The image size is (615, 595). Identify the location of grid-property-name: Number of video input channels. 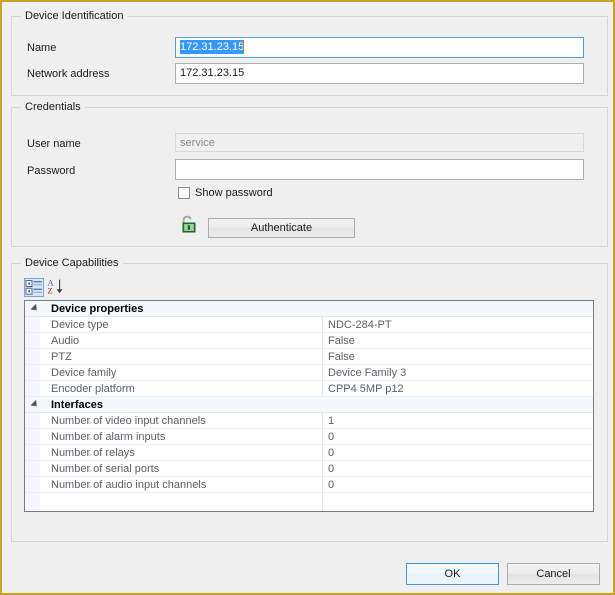
(128, 421).